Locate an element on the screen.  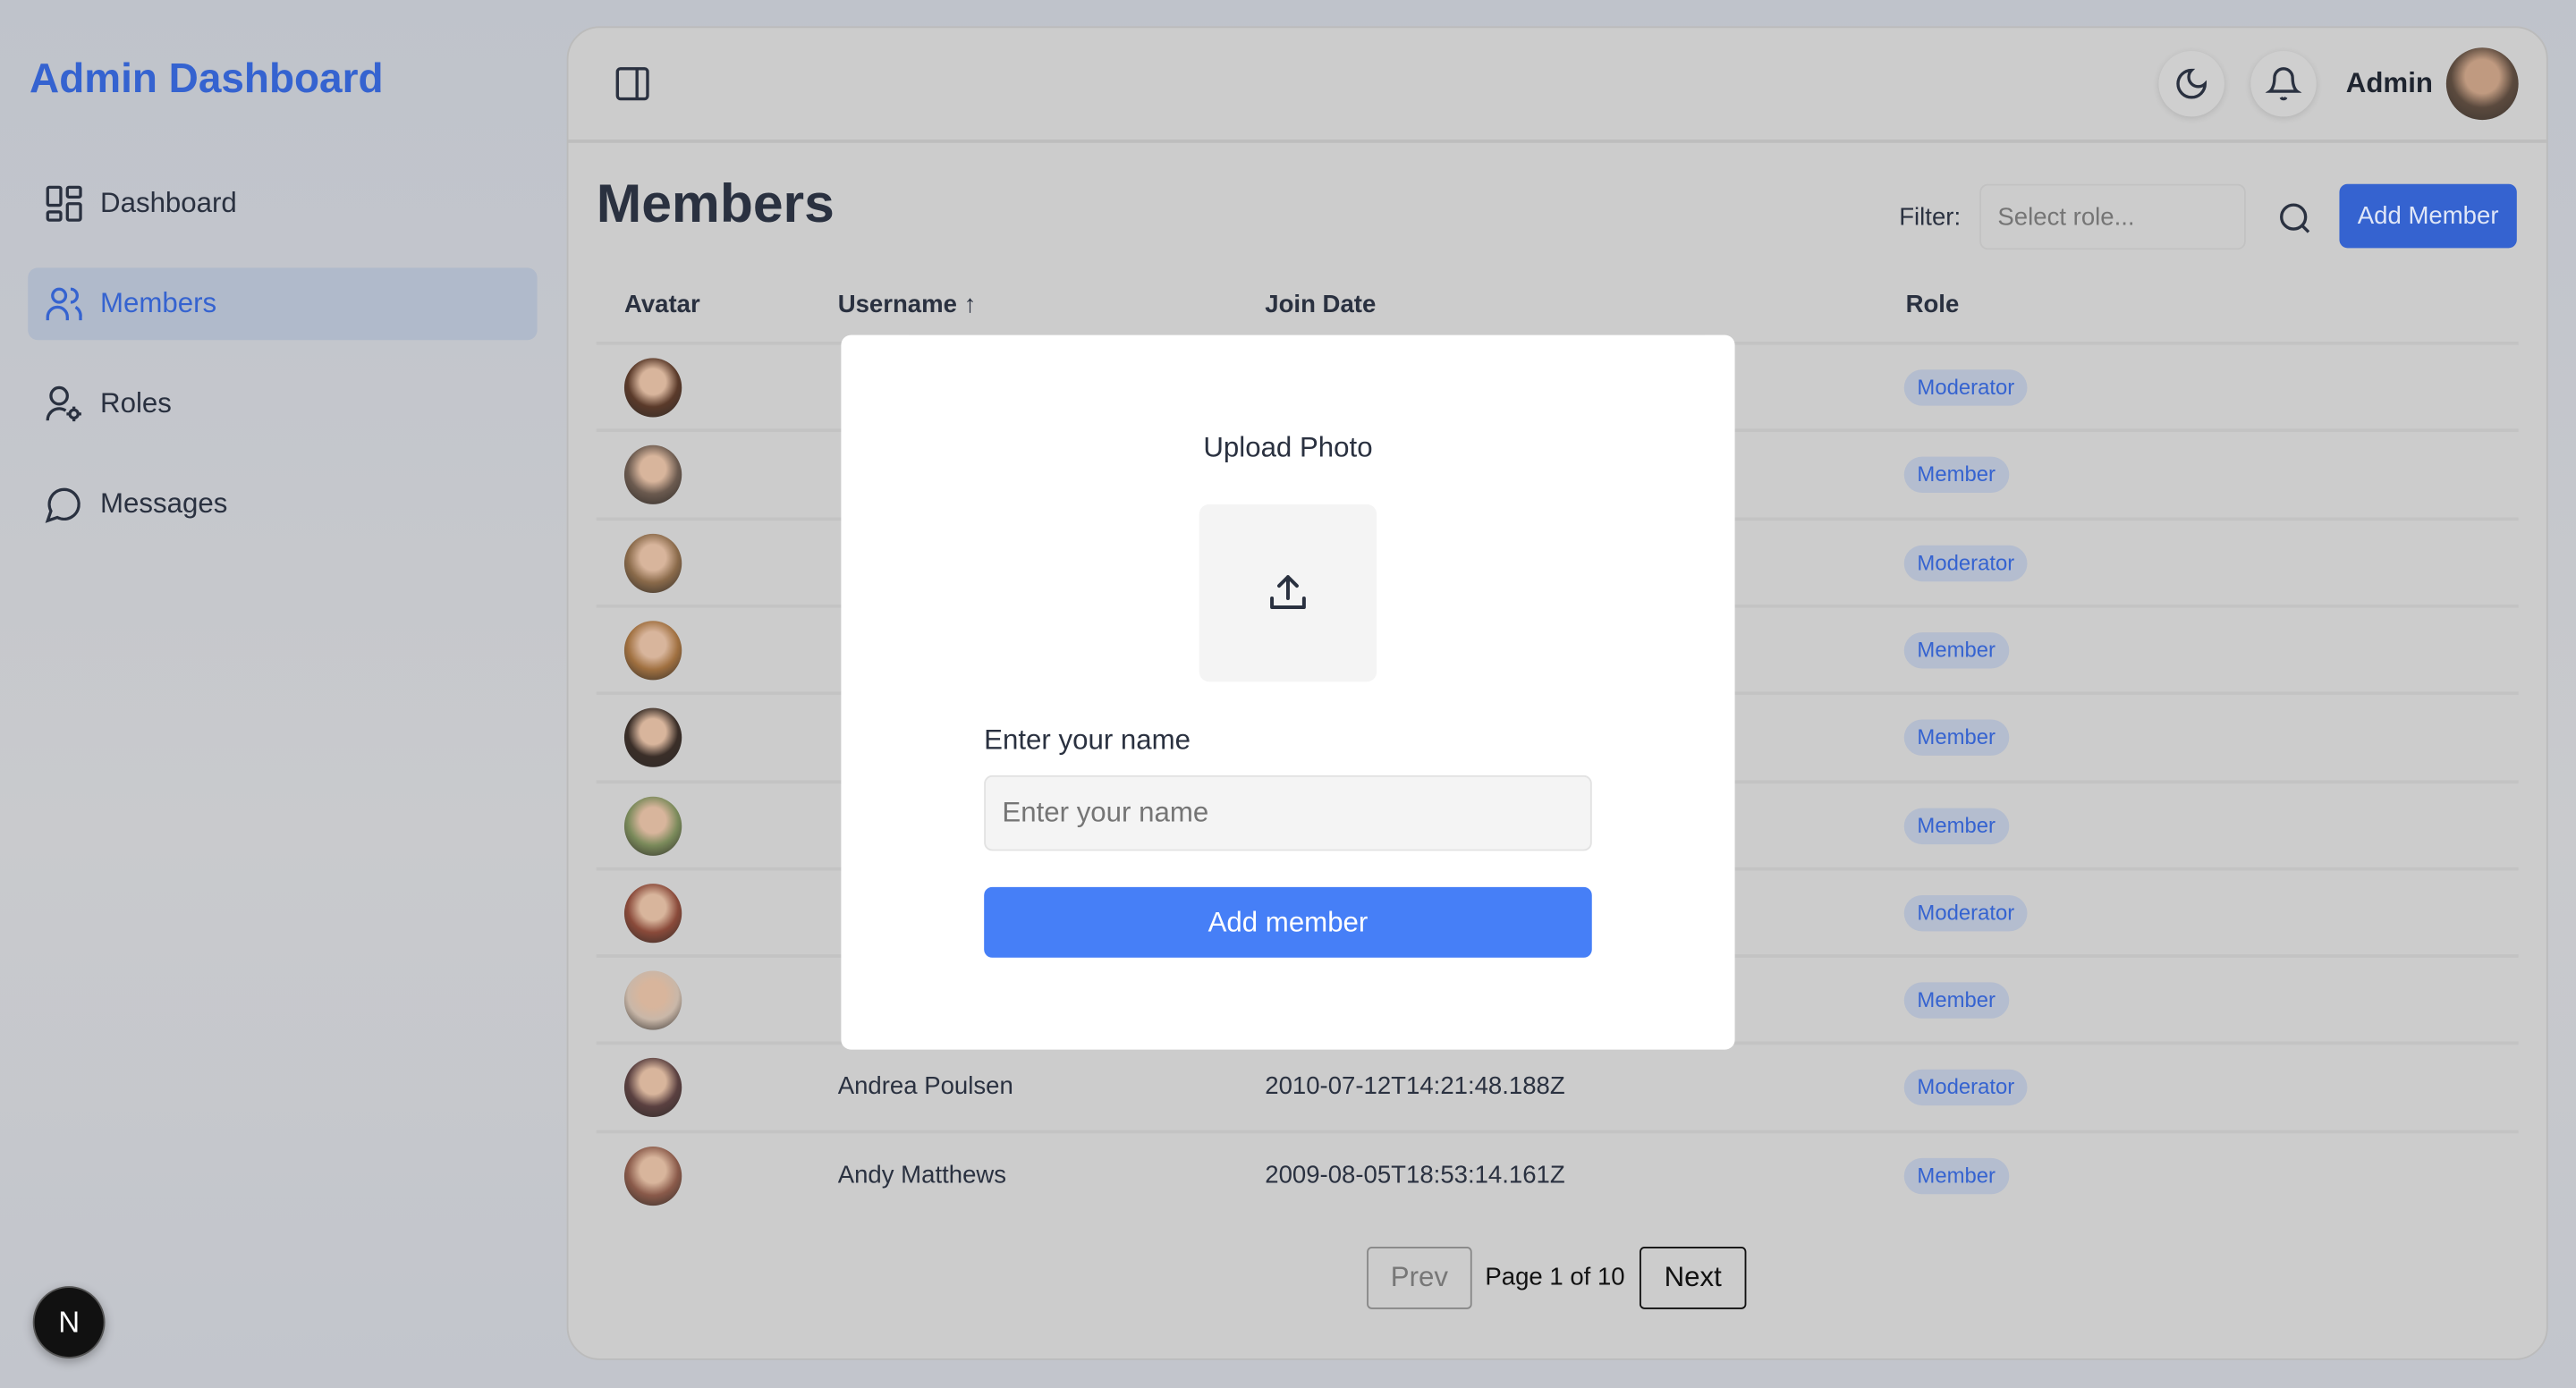
moon-icon is located at coordinates (2191, 84).